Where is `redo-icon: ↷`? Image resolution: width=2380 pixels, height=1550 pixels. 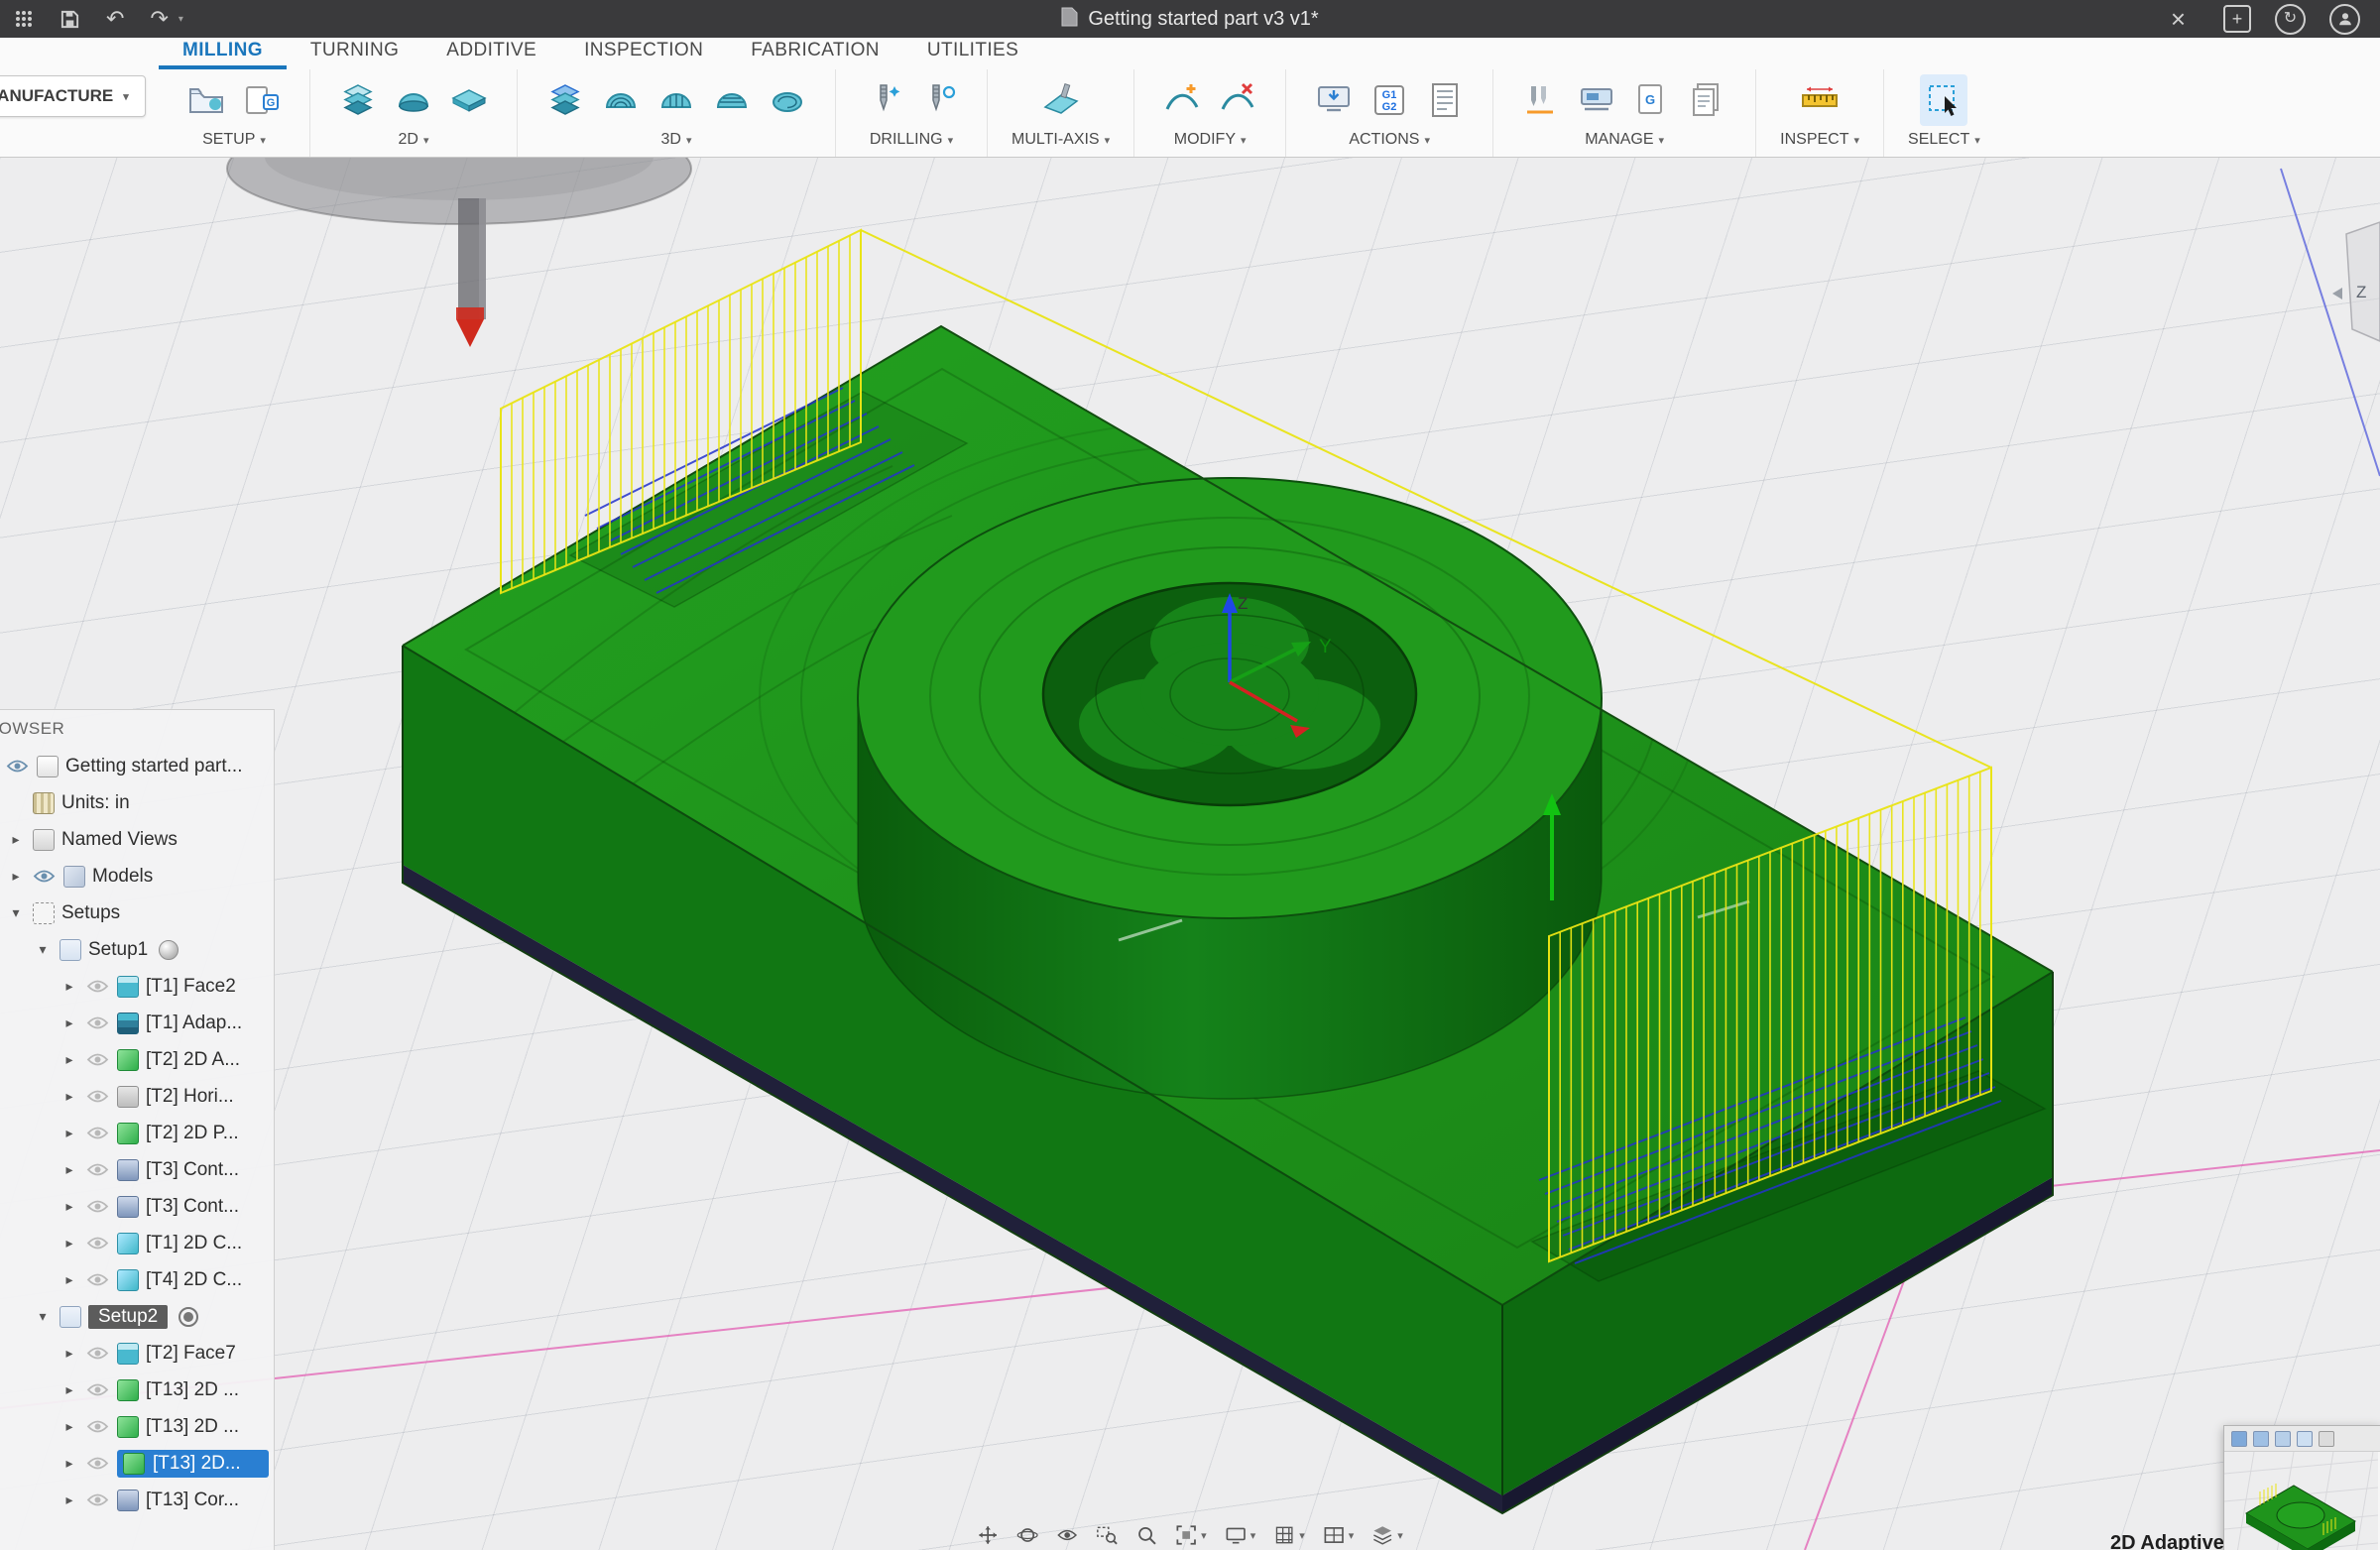 redo-icon: ↷ is located at coordinates (159, 19).